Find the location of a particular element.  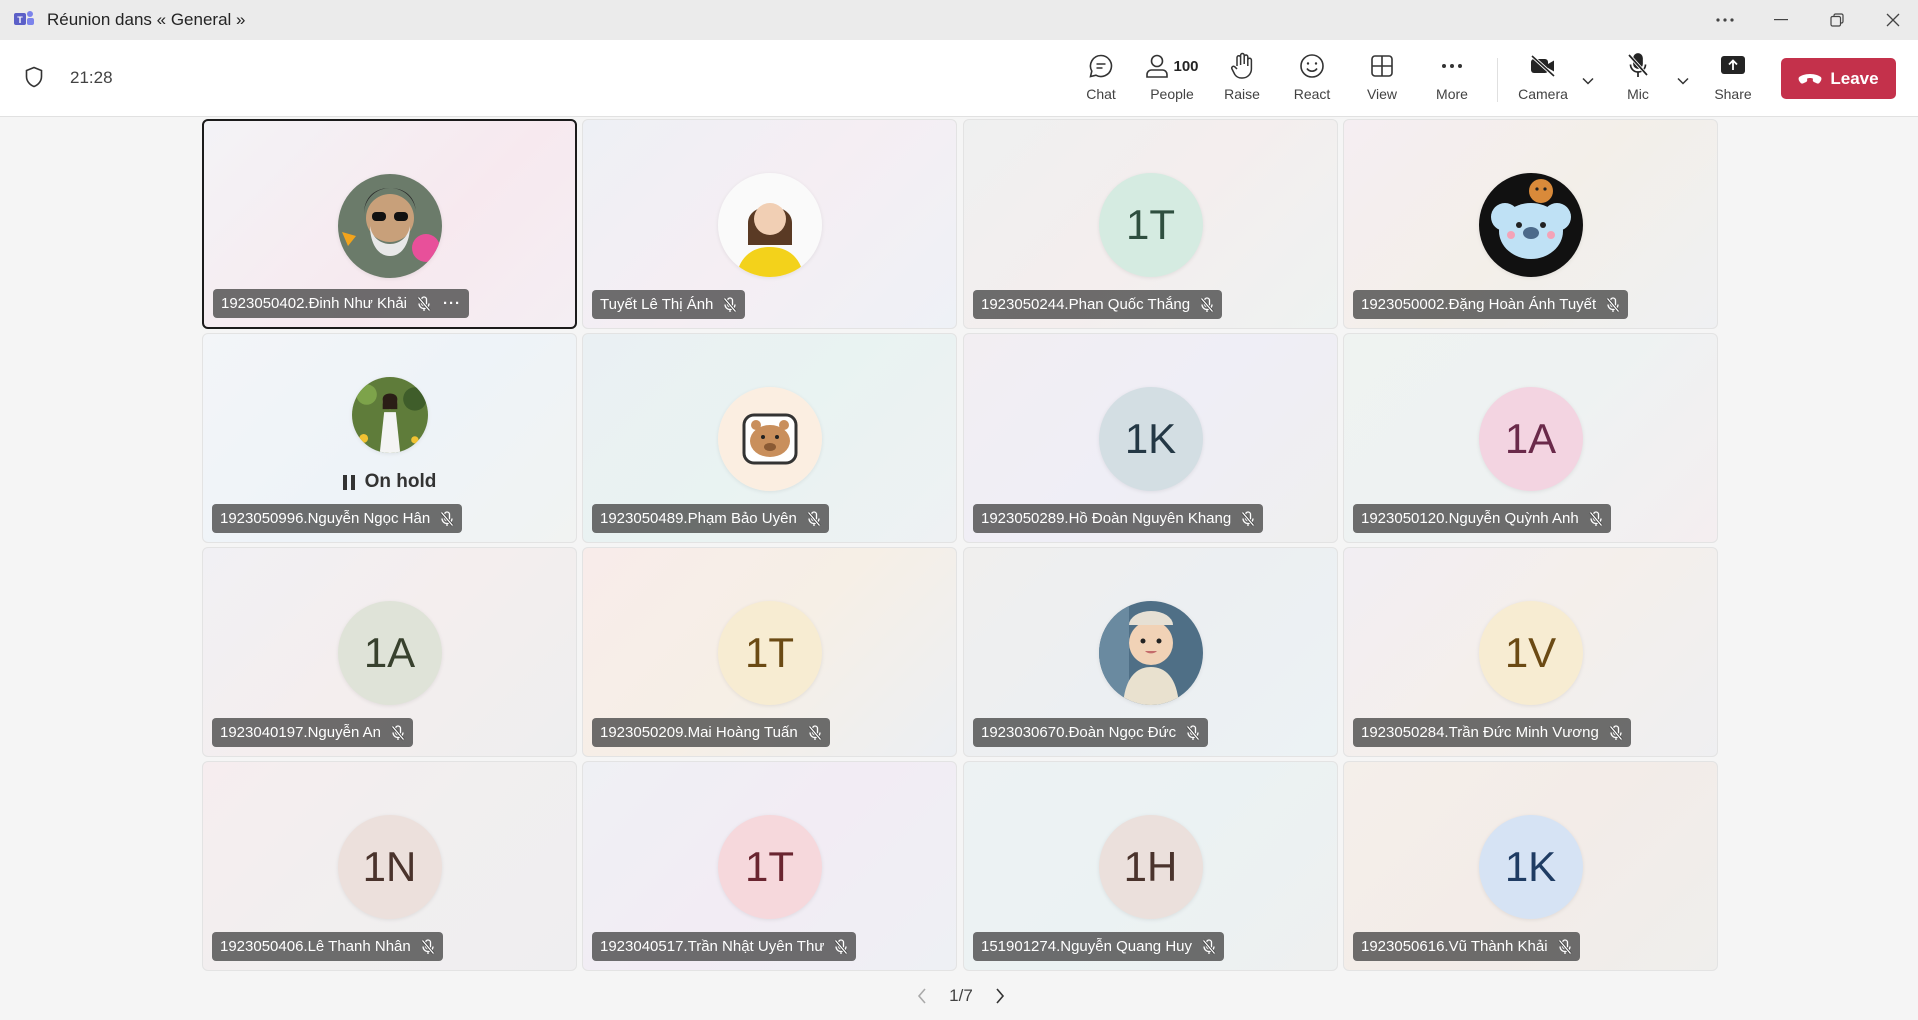

window-title: Réunion dans « General » is located at coordinates (146, 19).